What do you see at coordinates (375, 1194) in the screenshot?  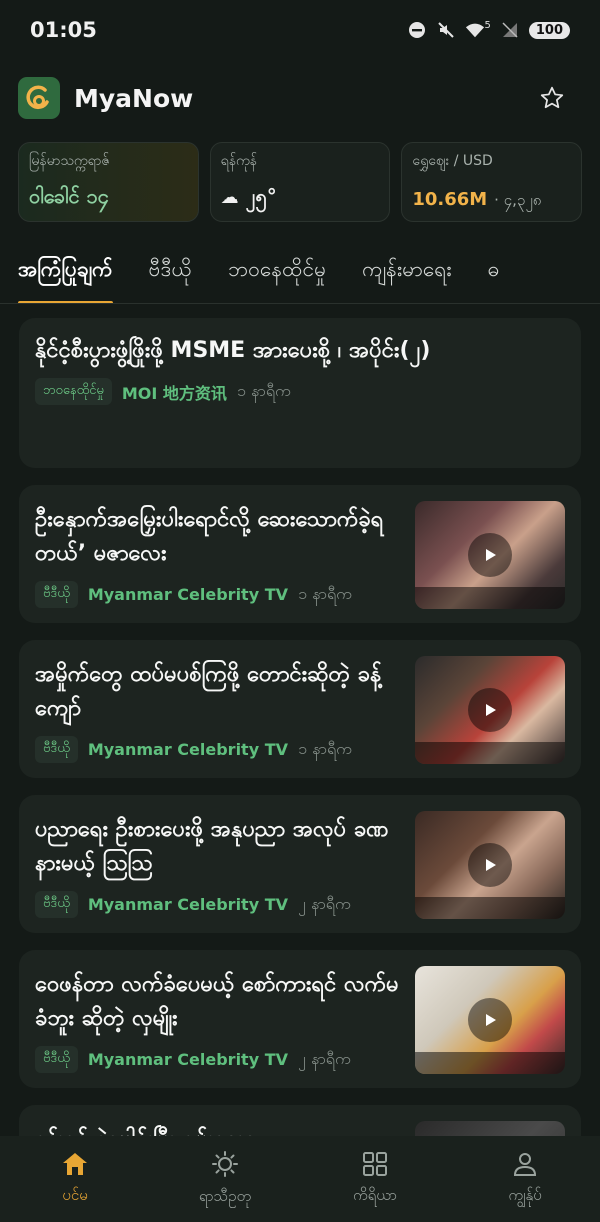 I see `nav-tools-label: ကိရိယာ` at bounding box center [375, 1194].